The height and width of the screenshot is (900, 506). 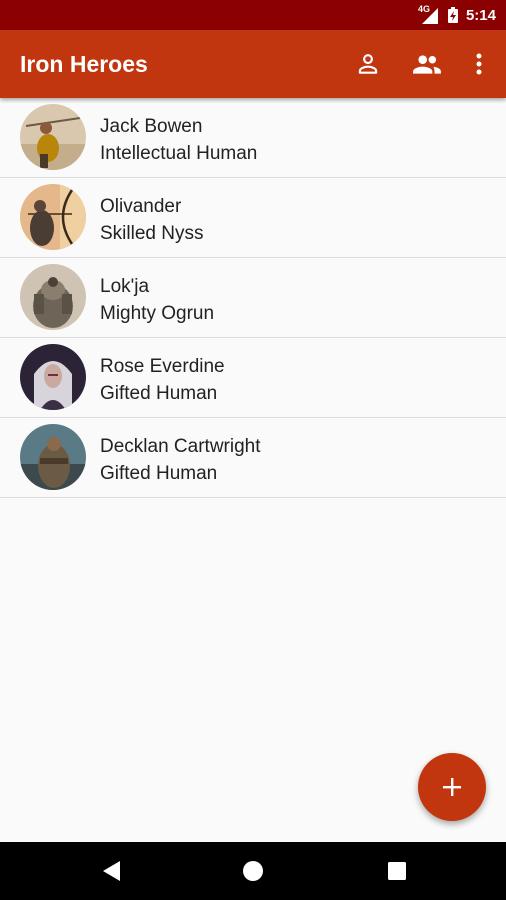 I want to click on overflow-menu-button, so click(x=479, y=64).